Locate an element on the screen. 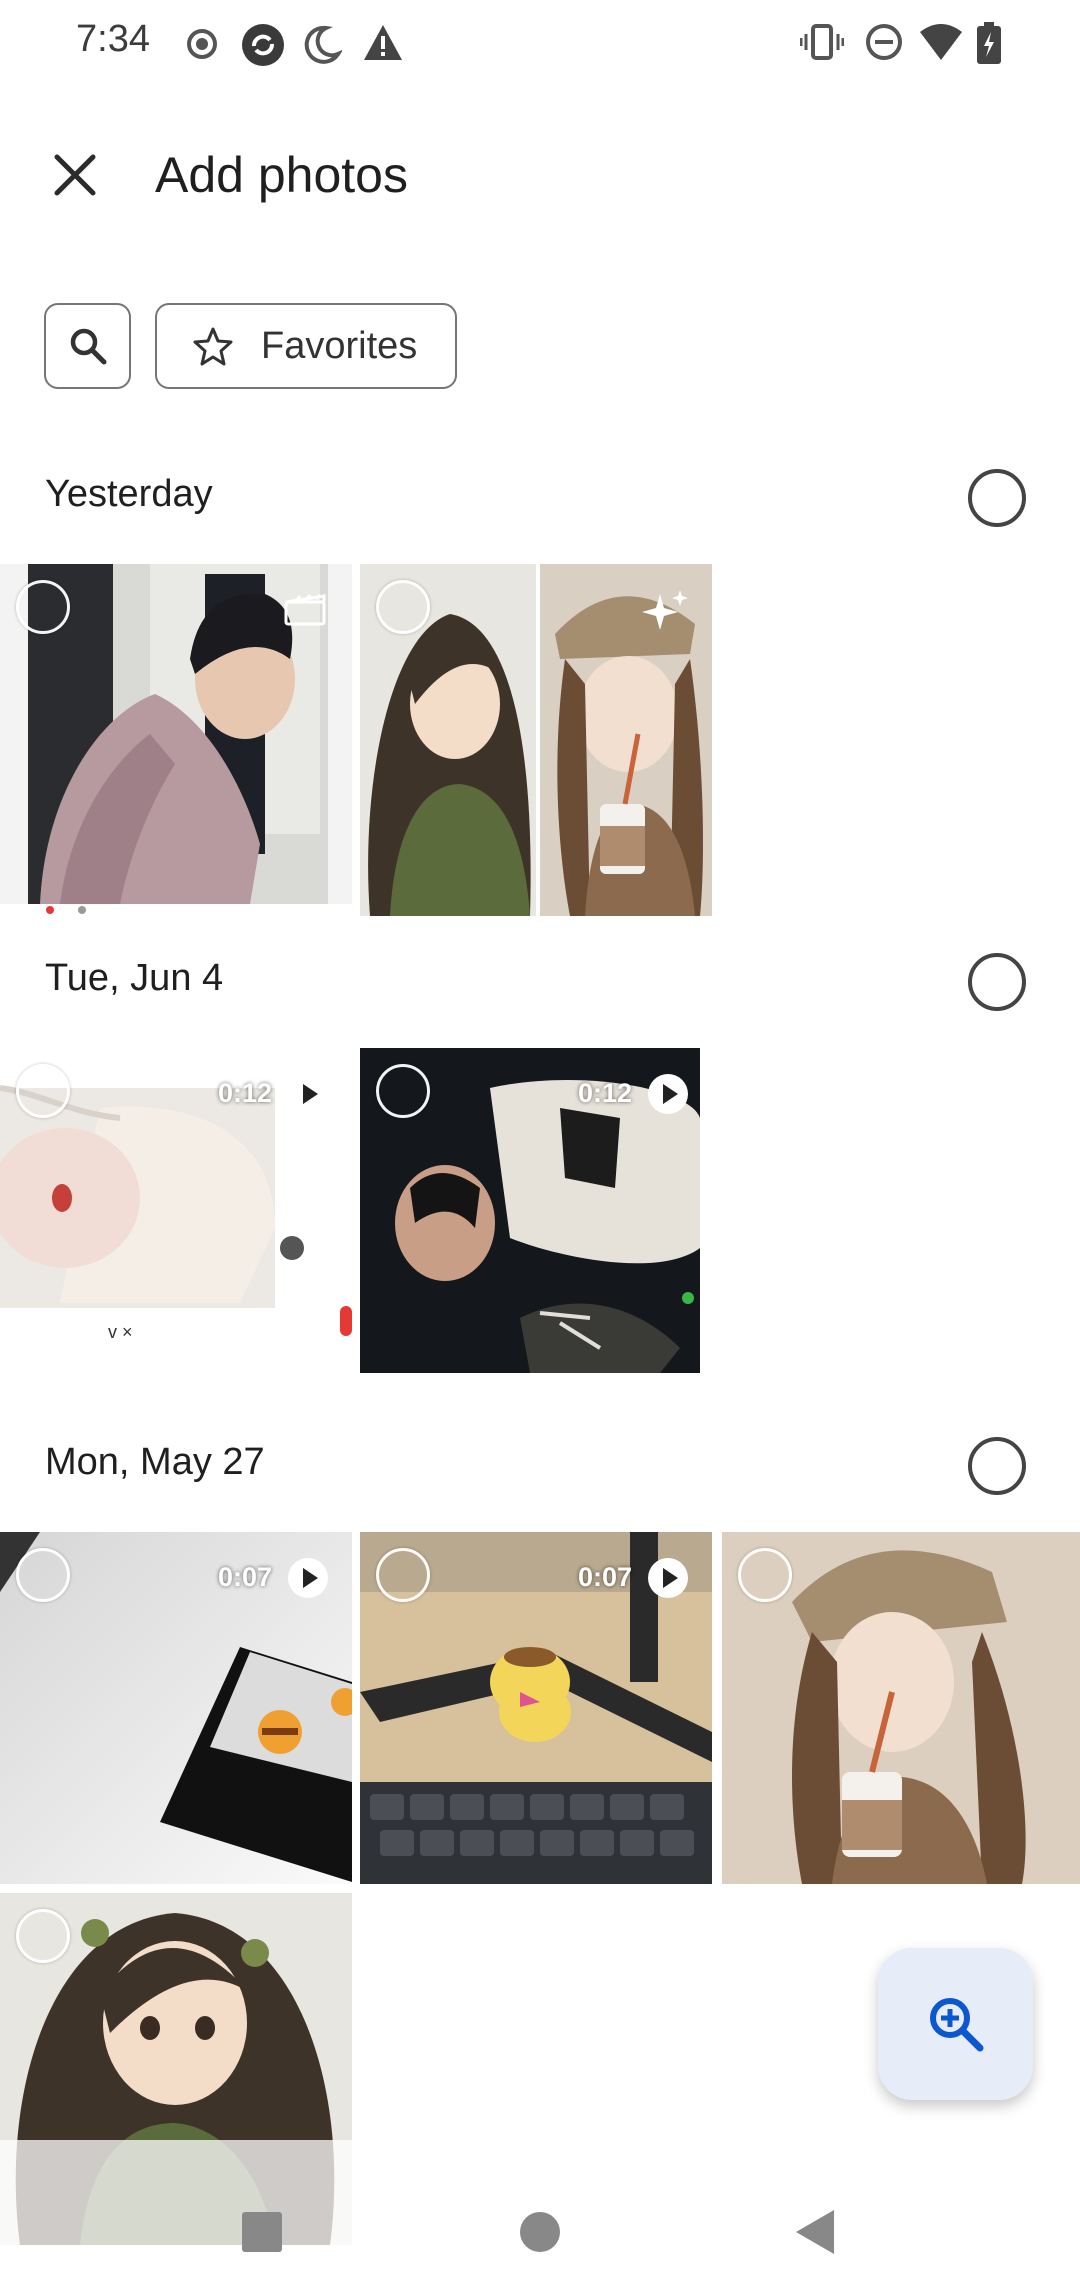 Image resolution: width=1080 pixels, height=2280 pixels. close-button is located at coordinates (75, 175).